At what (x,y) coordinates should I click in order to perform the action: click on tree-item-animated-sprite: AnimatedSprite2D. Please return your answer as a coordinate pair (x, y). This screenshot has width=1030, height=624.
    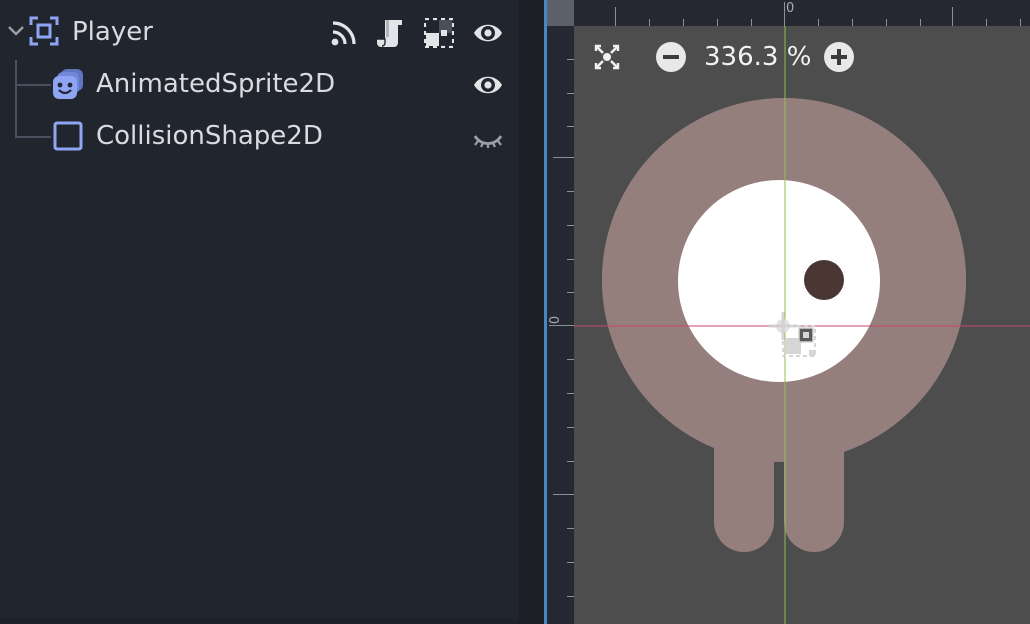
    Looking at the image, I should click on (259, 84).